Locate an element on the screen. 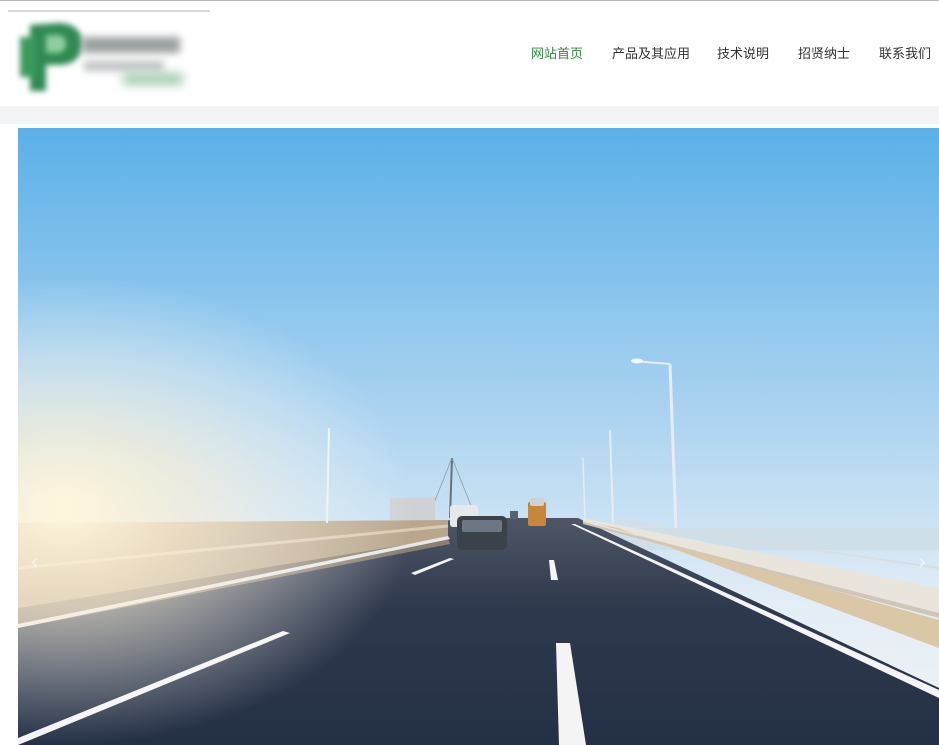 This screenshot has height=745, width=939. nav-item-careers: 招贤纳士 is located at coordinates (824, 55).